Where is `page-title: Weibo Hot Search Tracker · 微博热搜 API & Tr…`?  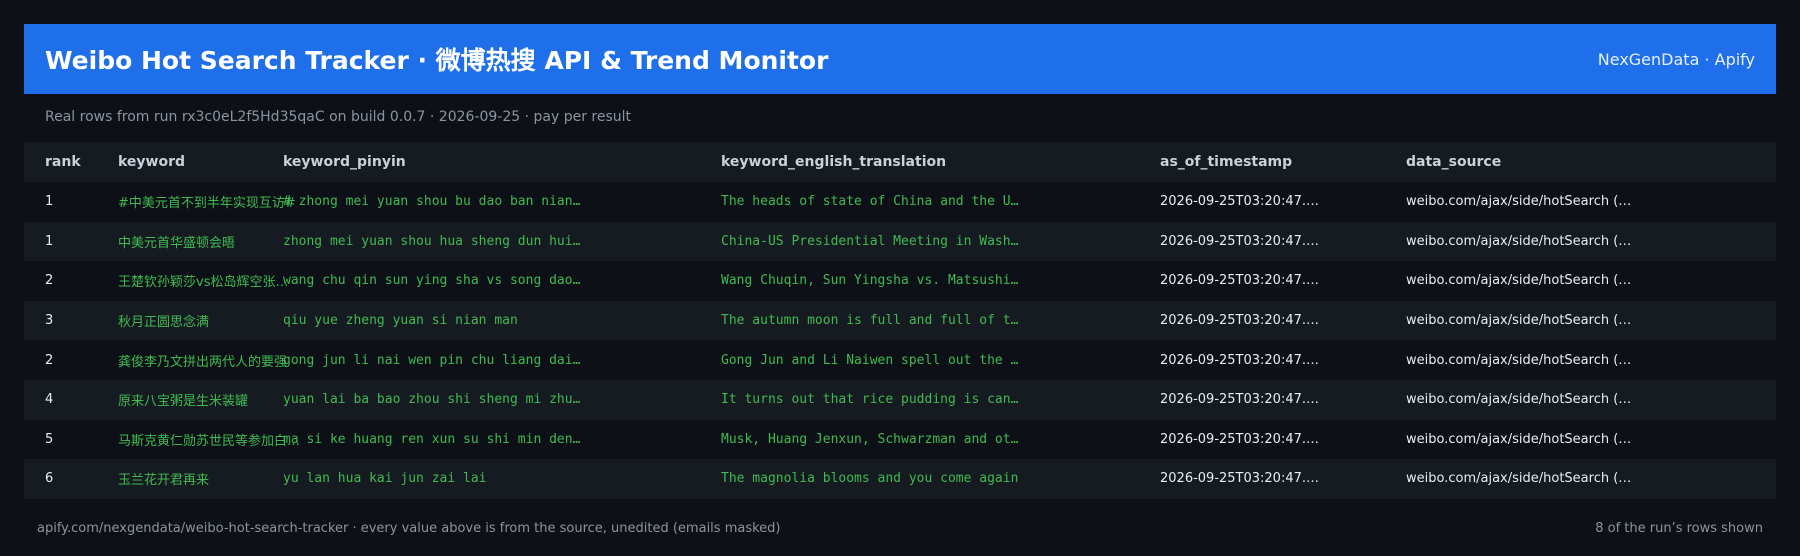
page-title: Weibo Hot Search Tracker · 微博热搜 API & Tr… is located at coordinates (437, 60).